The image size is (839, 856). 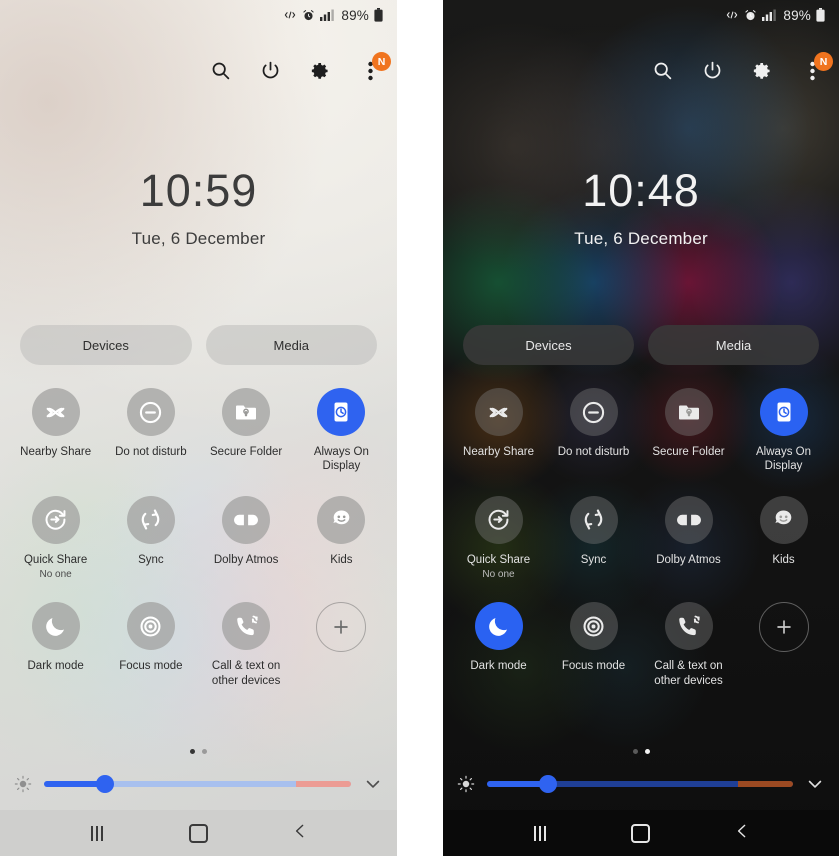 What do you see at coordinates (783, 459) in the screenshot?
I see `toggle-label: Always On Display` at bounding box center [783, 459].